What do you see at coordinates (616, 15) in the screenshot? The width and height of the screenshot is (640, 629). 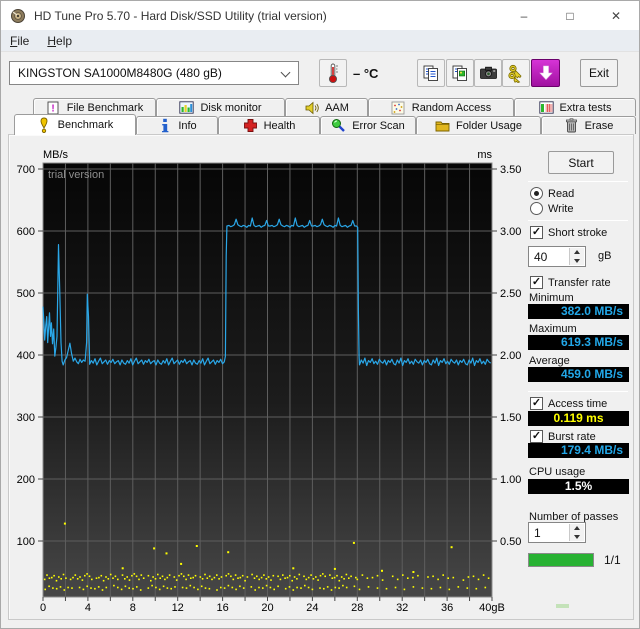 I see `close-button: ✕` at bounding box center [616, 15].